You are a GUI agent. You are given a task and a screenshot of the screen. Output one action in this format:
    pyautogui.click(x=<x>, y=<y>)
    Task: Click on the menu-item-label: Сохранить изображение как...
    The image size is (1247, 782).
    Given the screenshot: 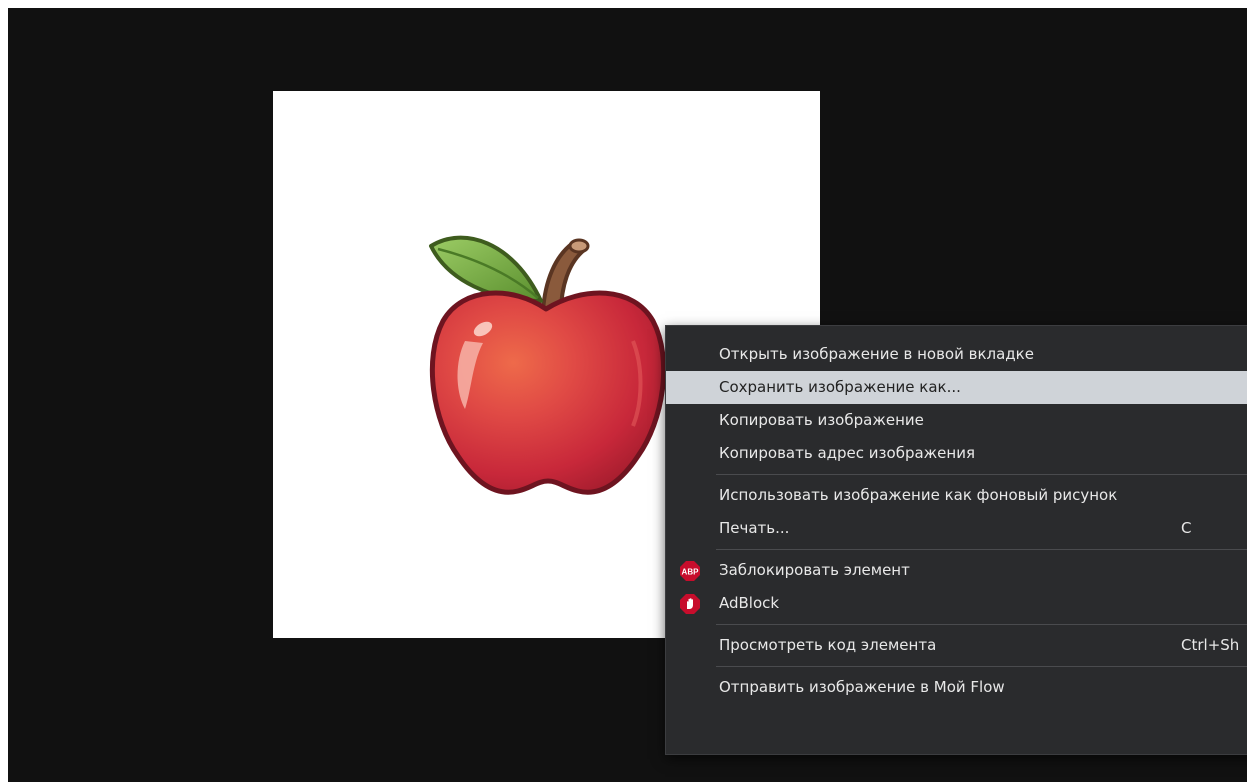 What is the action you would take?
    pyautogui.click(x=840, y=387)
    